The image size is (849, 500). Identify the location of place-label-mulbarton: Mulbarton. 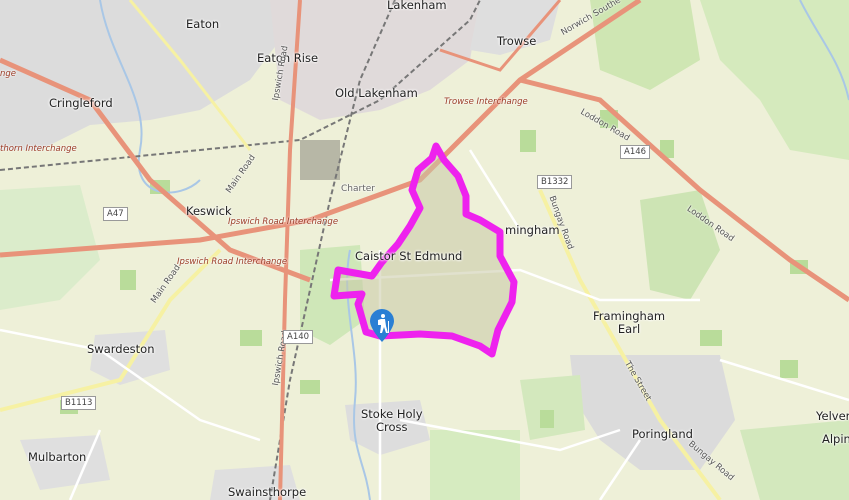
(57, 457).